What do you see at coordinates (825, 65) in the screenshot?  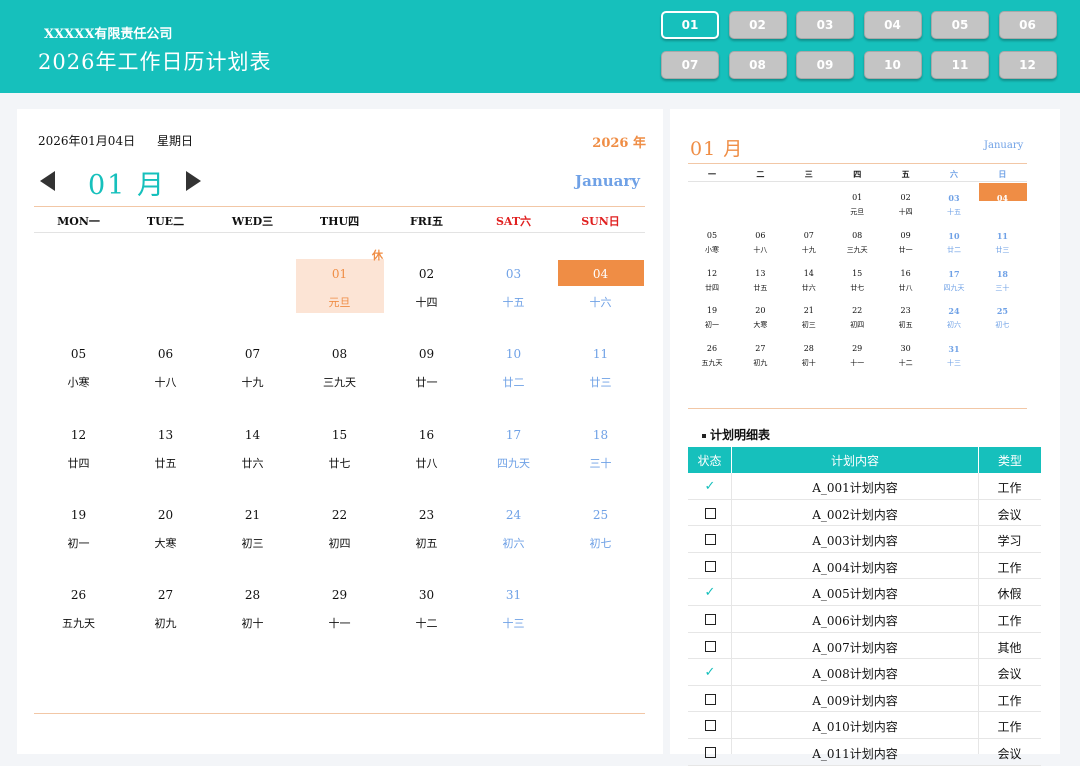 I see `month-button-09: 09` at bounding box center [825, 65].